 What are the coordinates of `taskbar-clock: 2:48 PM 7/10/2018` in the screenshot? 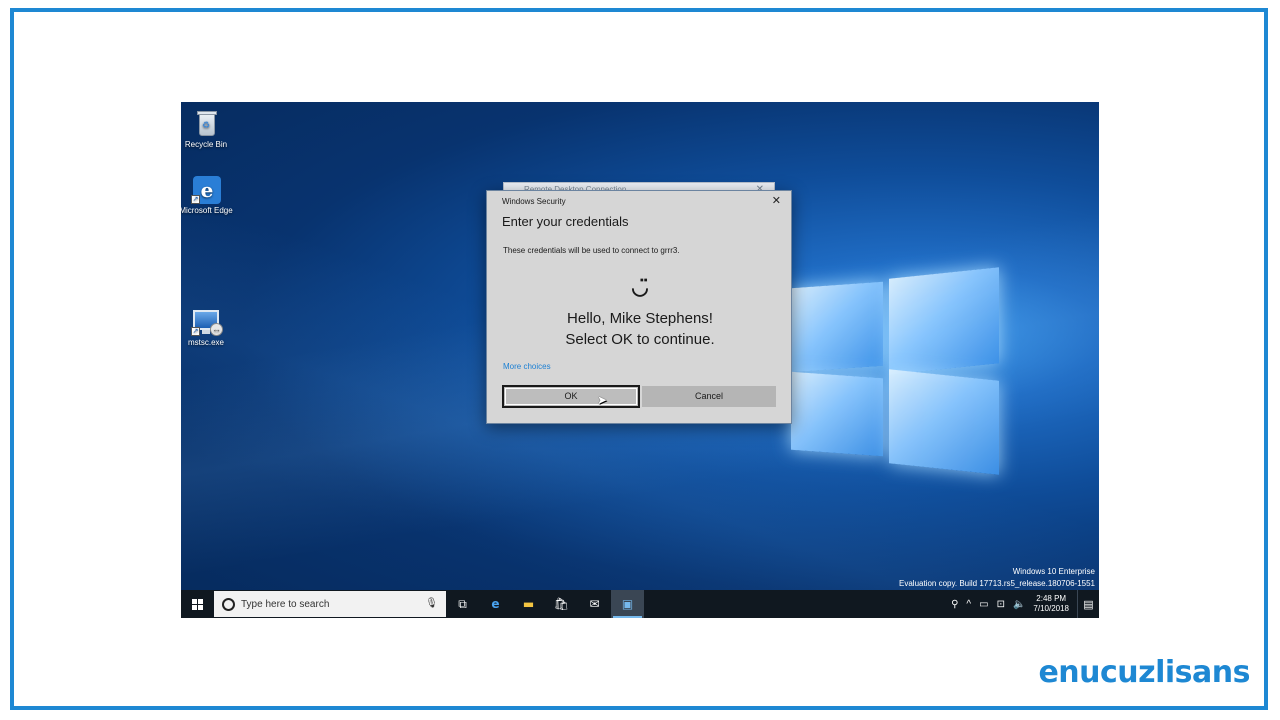 It's located at (1051, 604).